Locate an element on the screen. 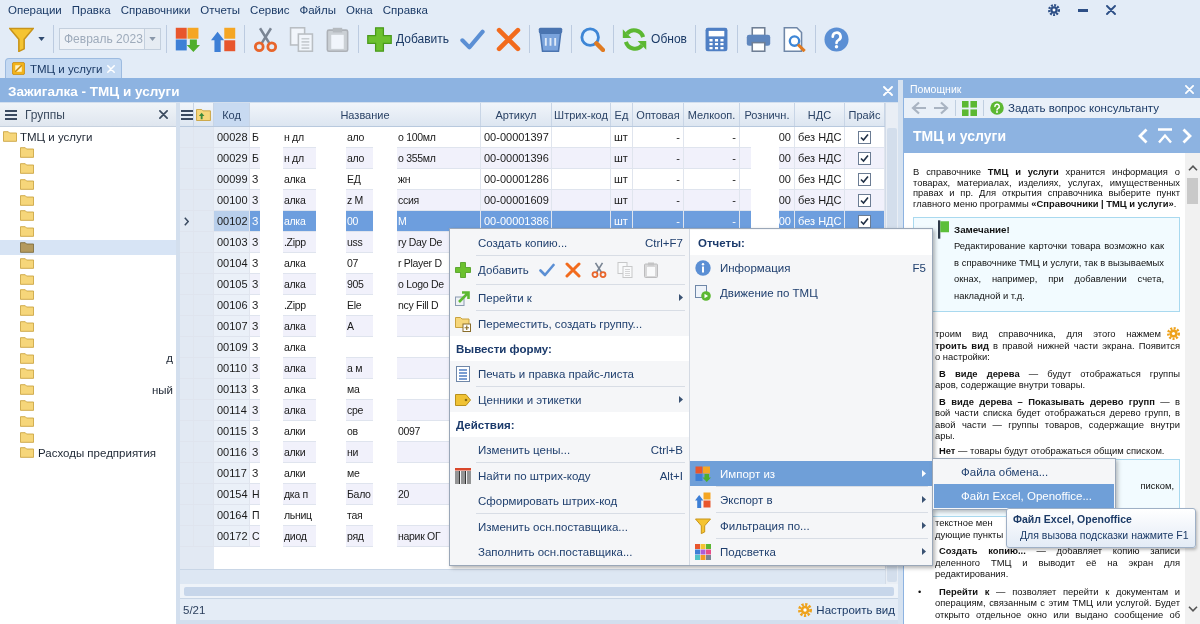 The height and width of the screenshot is (624, 1200). chevron-down-icon is located at coordinates (1192, 609).